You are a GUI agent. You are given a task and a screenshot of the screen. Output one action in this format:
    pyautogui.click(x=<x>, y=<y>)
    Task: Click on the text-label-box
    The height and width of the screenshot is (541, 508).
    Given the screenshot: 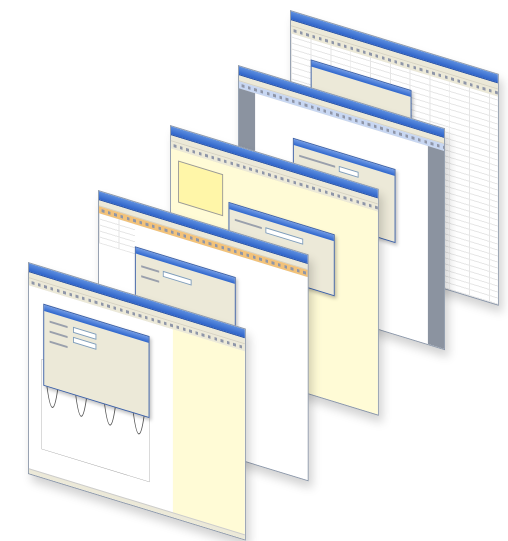 What is the action you would take?
    pyautogui.click(x=201, y=188)
    